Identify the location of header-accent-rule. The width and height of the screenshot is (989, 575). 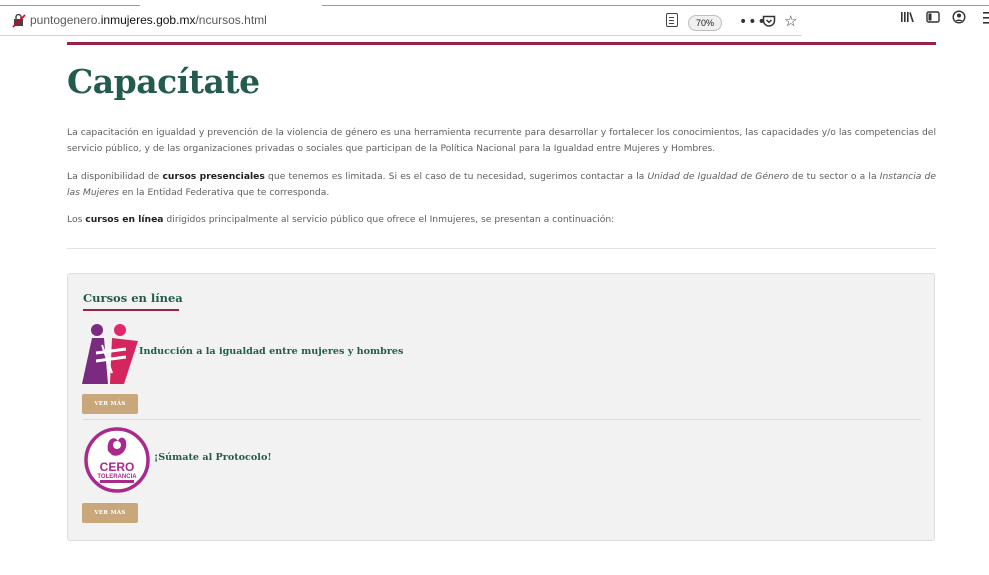
(501, 43).